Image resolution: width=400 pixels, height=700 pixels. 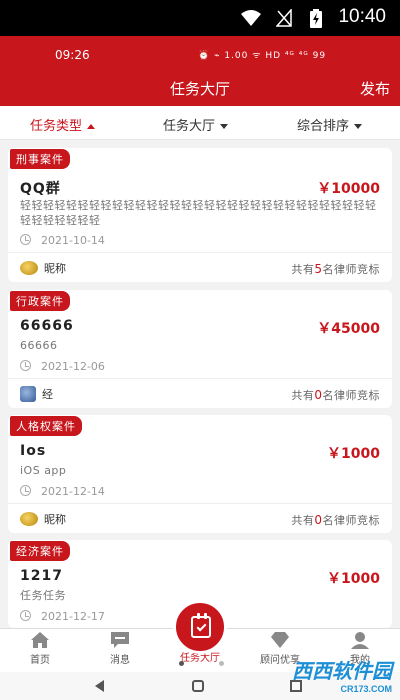 I want to click on category-tag: 经济案件, so click(x=40, y=551).